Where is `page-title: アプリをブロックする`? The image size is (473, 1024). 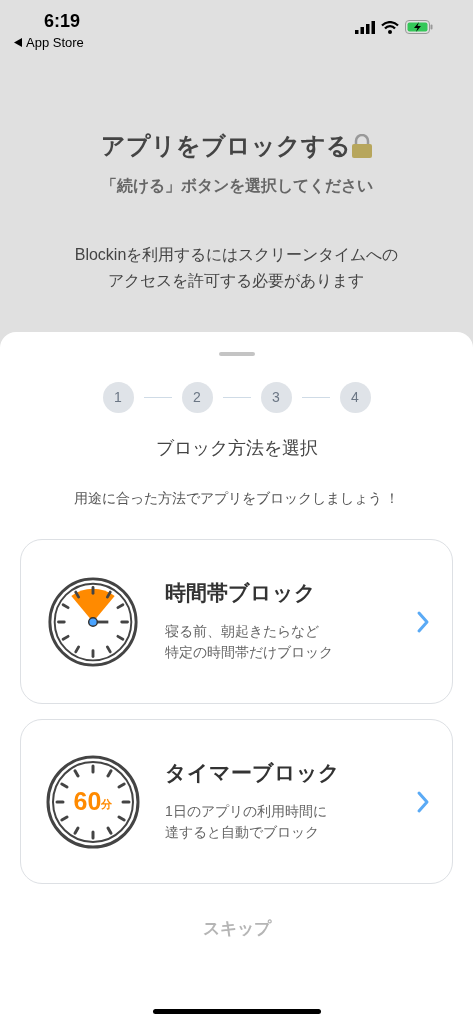
page-title: アプリをブロックする is located at coordinates (225, 146).